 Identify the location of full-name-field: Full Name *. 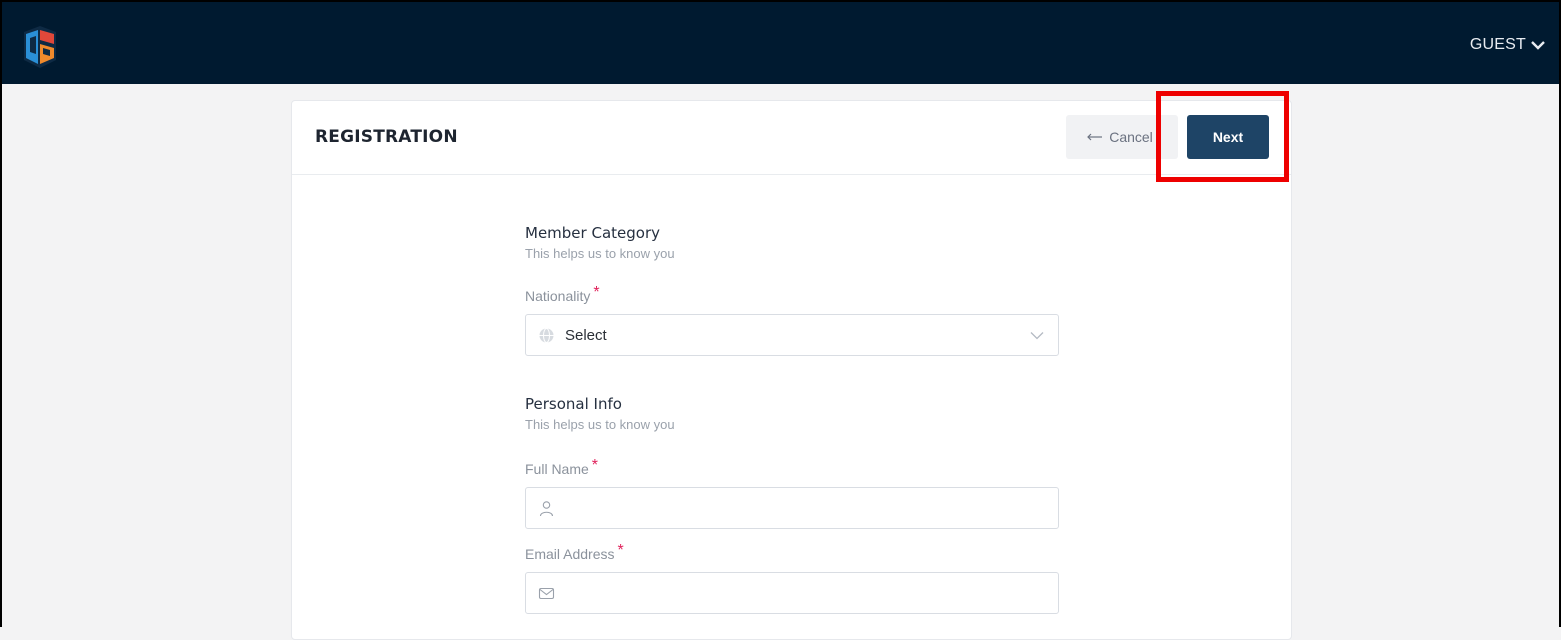
(792, 493).